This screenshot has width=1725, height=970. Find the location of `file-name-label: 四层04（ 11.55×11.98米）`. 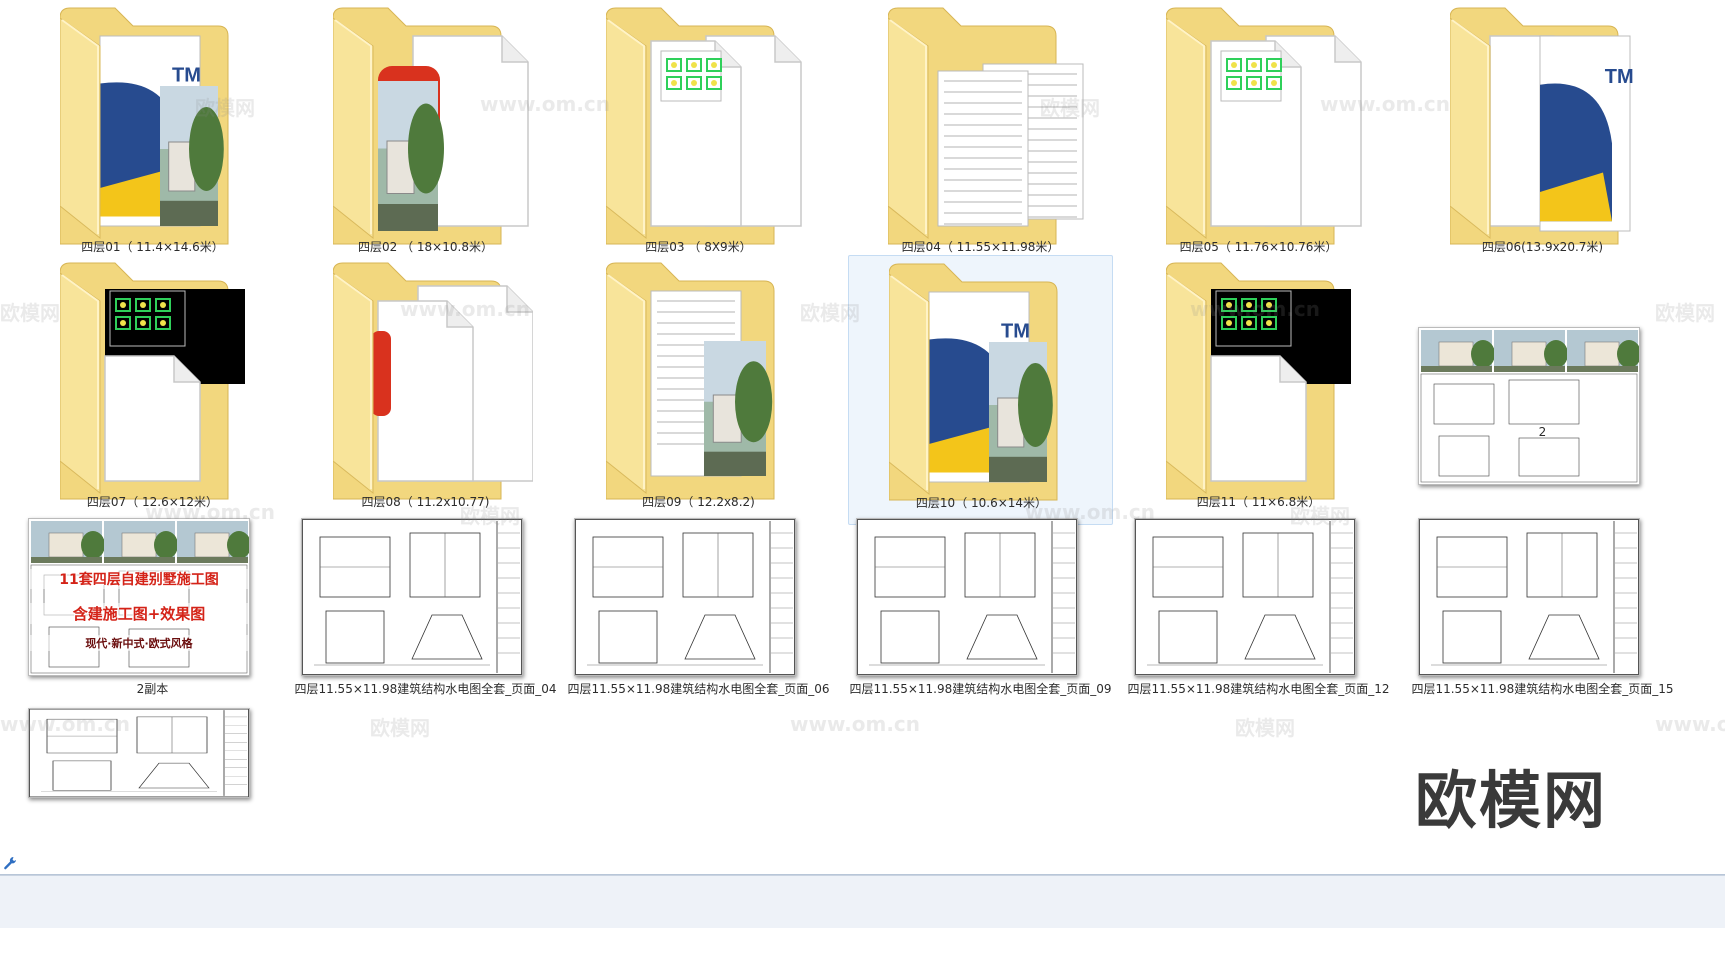

file-name-label: 四层04（ 11.55×11.98米） is located at coordinates (980, 247).